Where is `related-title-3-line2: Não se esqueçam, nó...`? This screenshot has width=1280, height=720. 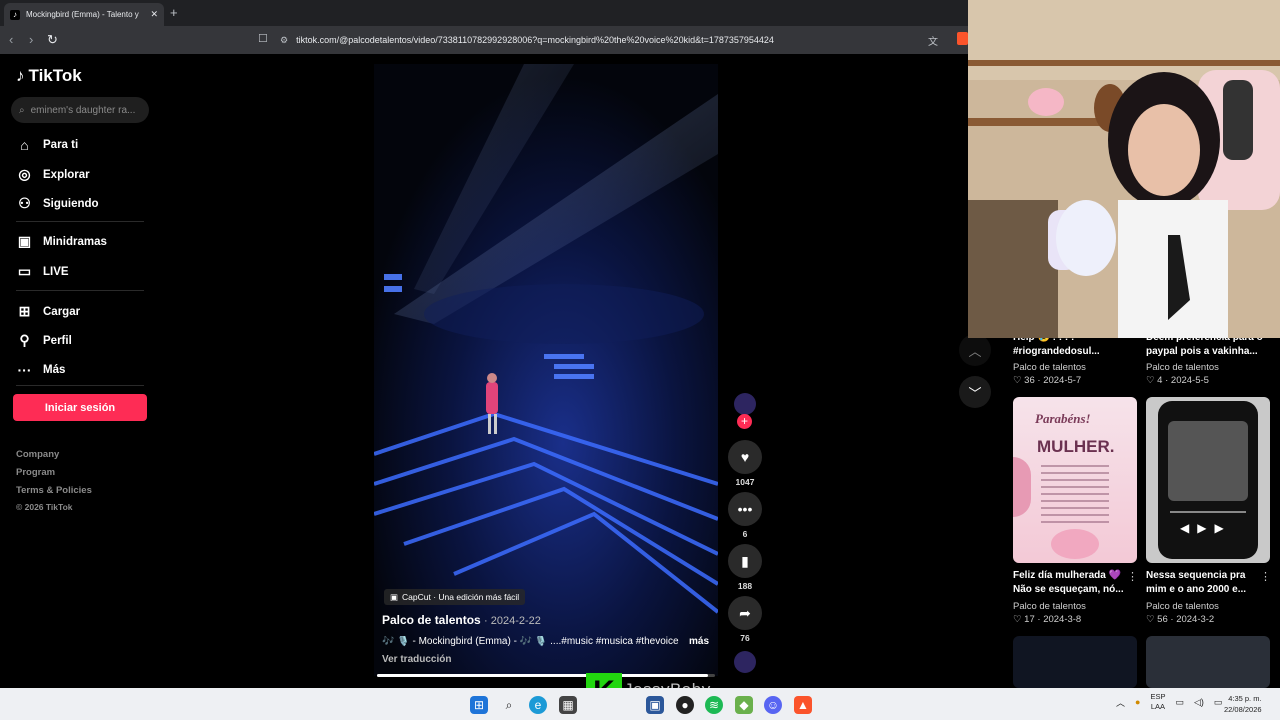
related-title-3-line2: Não se esqueçam, nó... is located at coordinates (1068, 590).